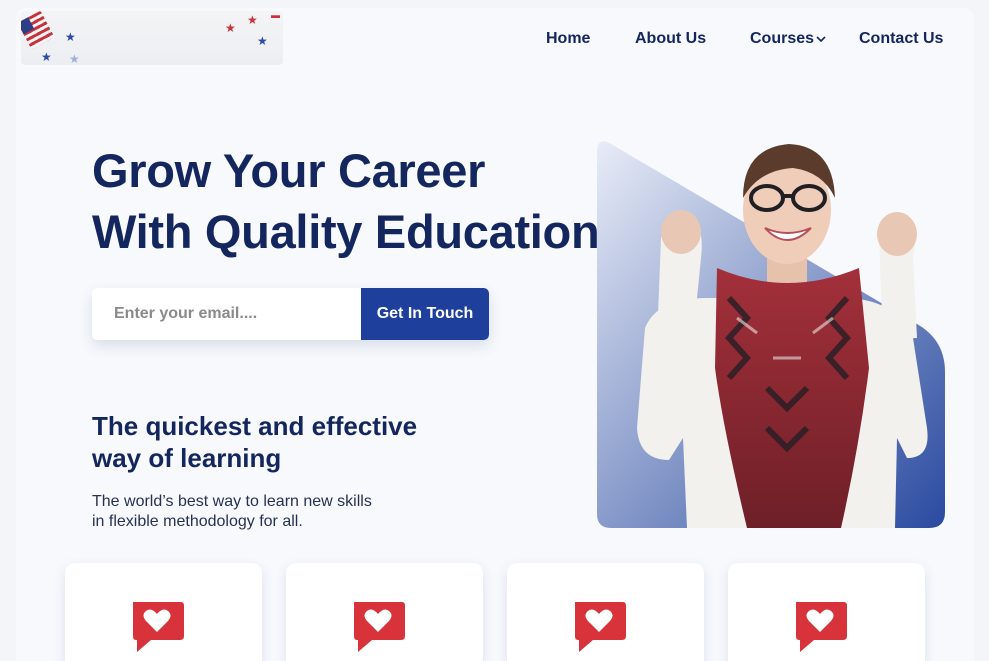 The image size is (989, 661). I want to click on nav-about-us: About Us, so click(670, 39).